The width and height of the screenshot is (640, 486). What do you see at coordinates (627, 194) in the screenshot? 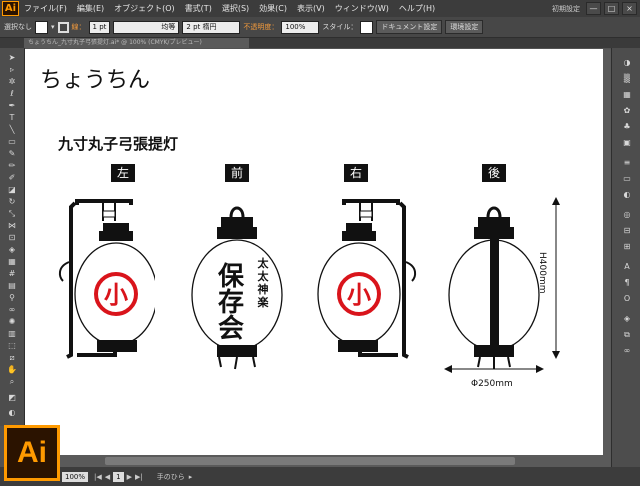
I see `transparency-panel-icon: ◐` at bounding box center [627, 194].